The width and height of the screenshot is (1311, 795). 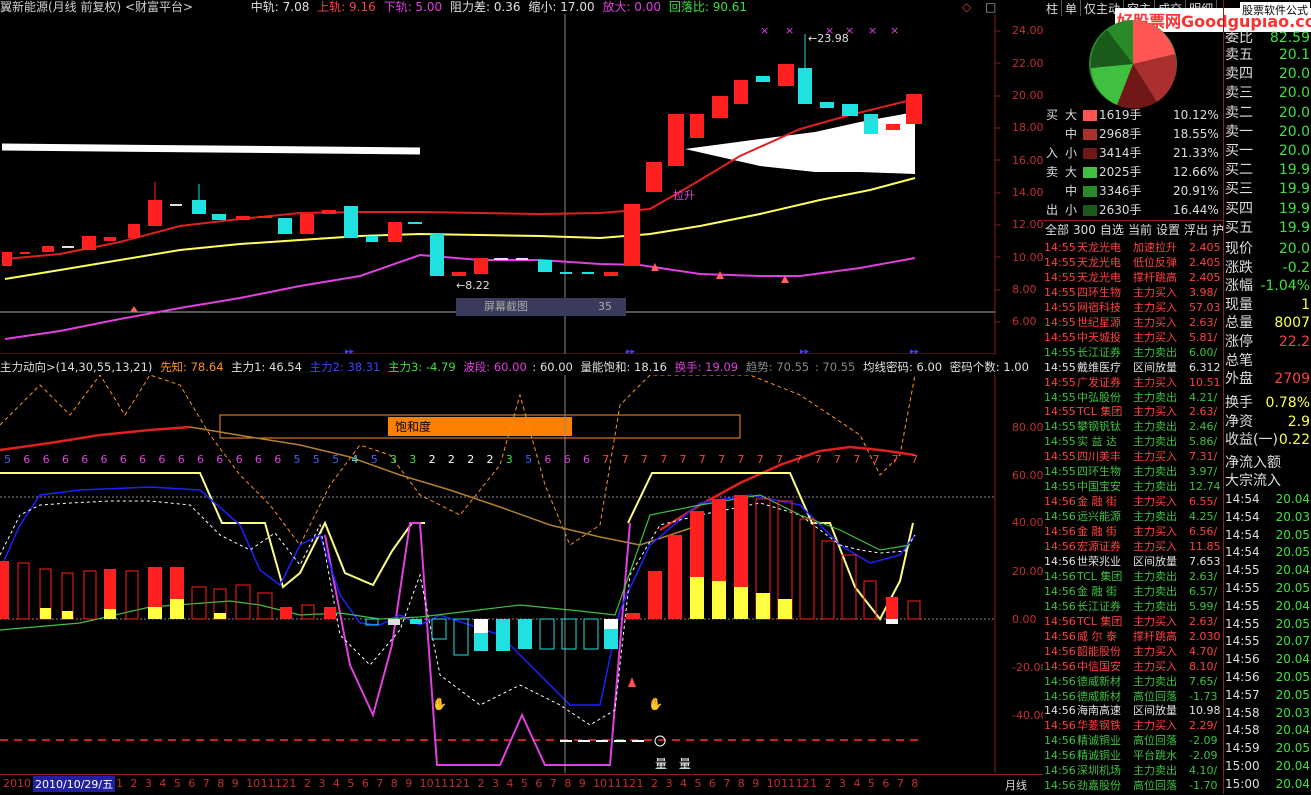 I want to click on radar-row: 14:55 世纪星源 主力买入 2.63/, so click(x=1133, y=322).